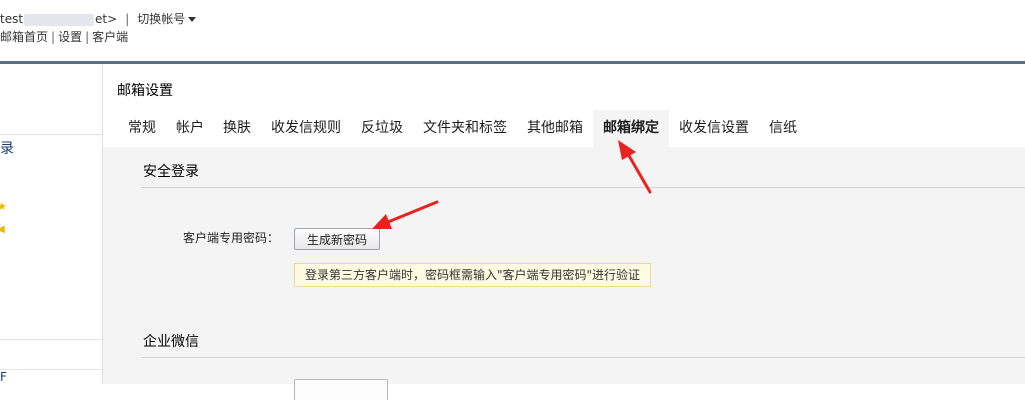  Describe the element at coordinates (145, 91) in the screenshot. I see `page-title: 邮箱设置` at that location.